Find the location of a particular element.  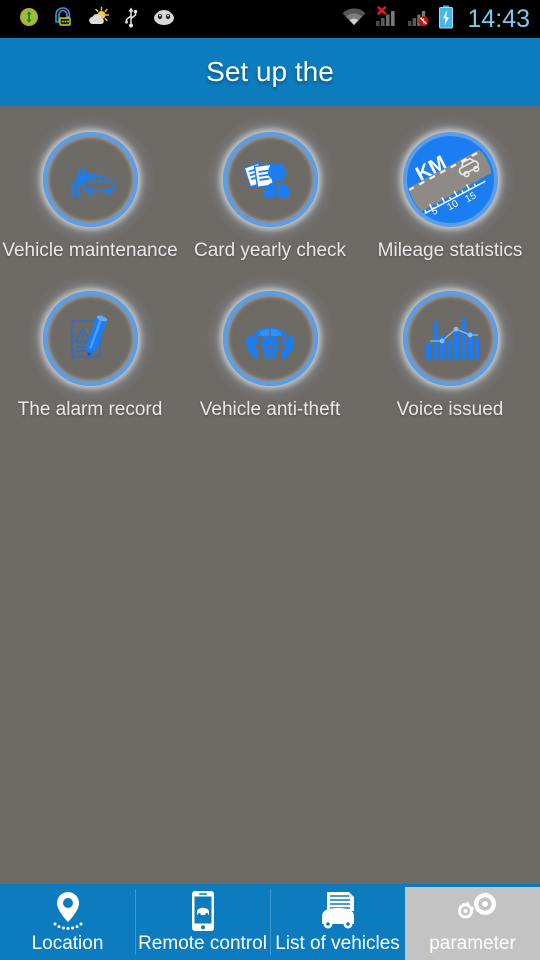

grid-item-label: Mileage statistics is located at coordinates (450, 250).